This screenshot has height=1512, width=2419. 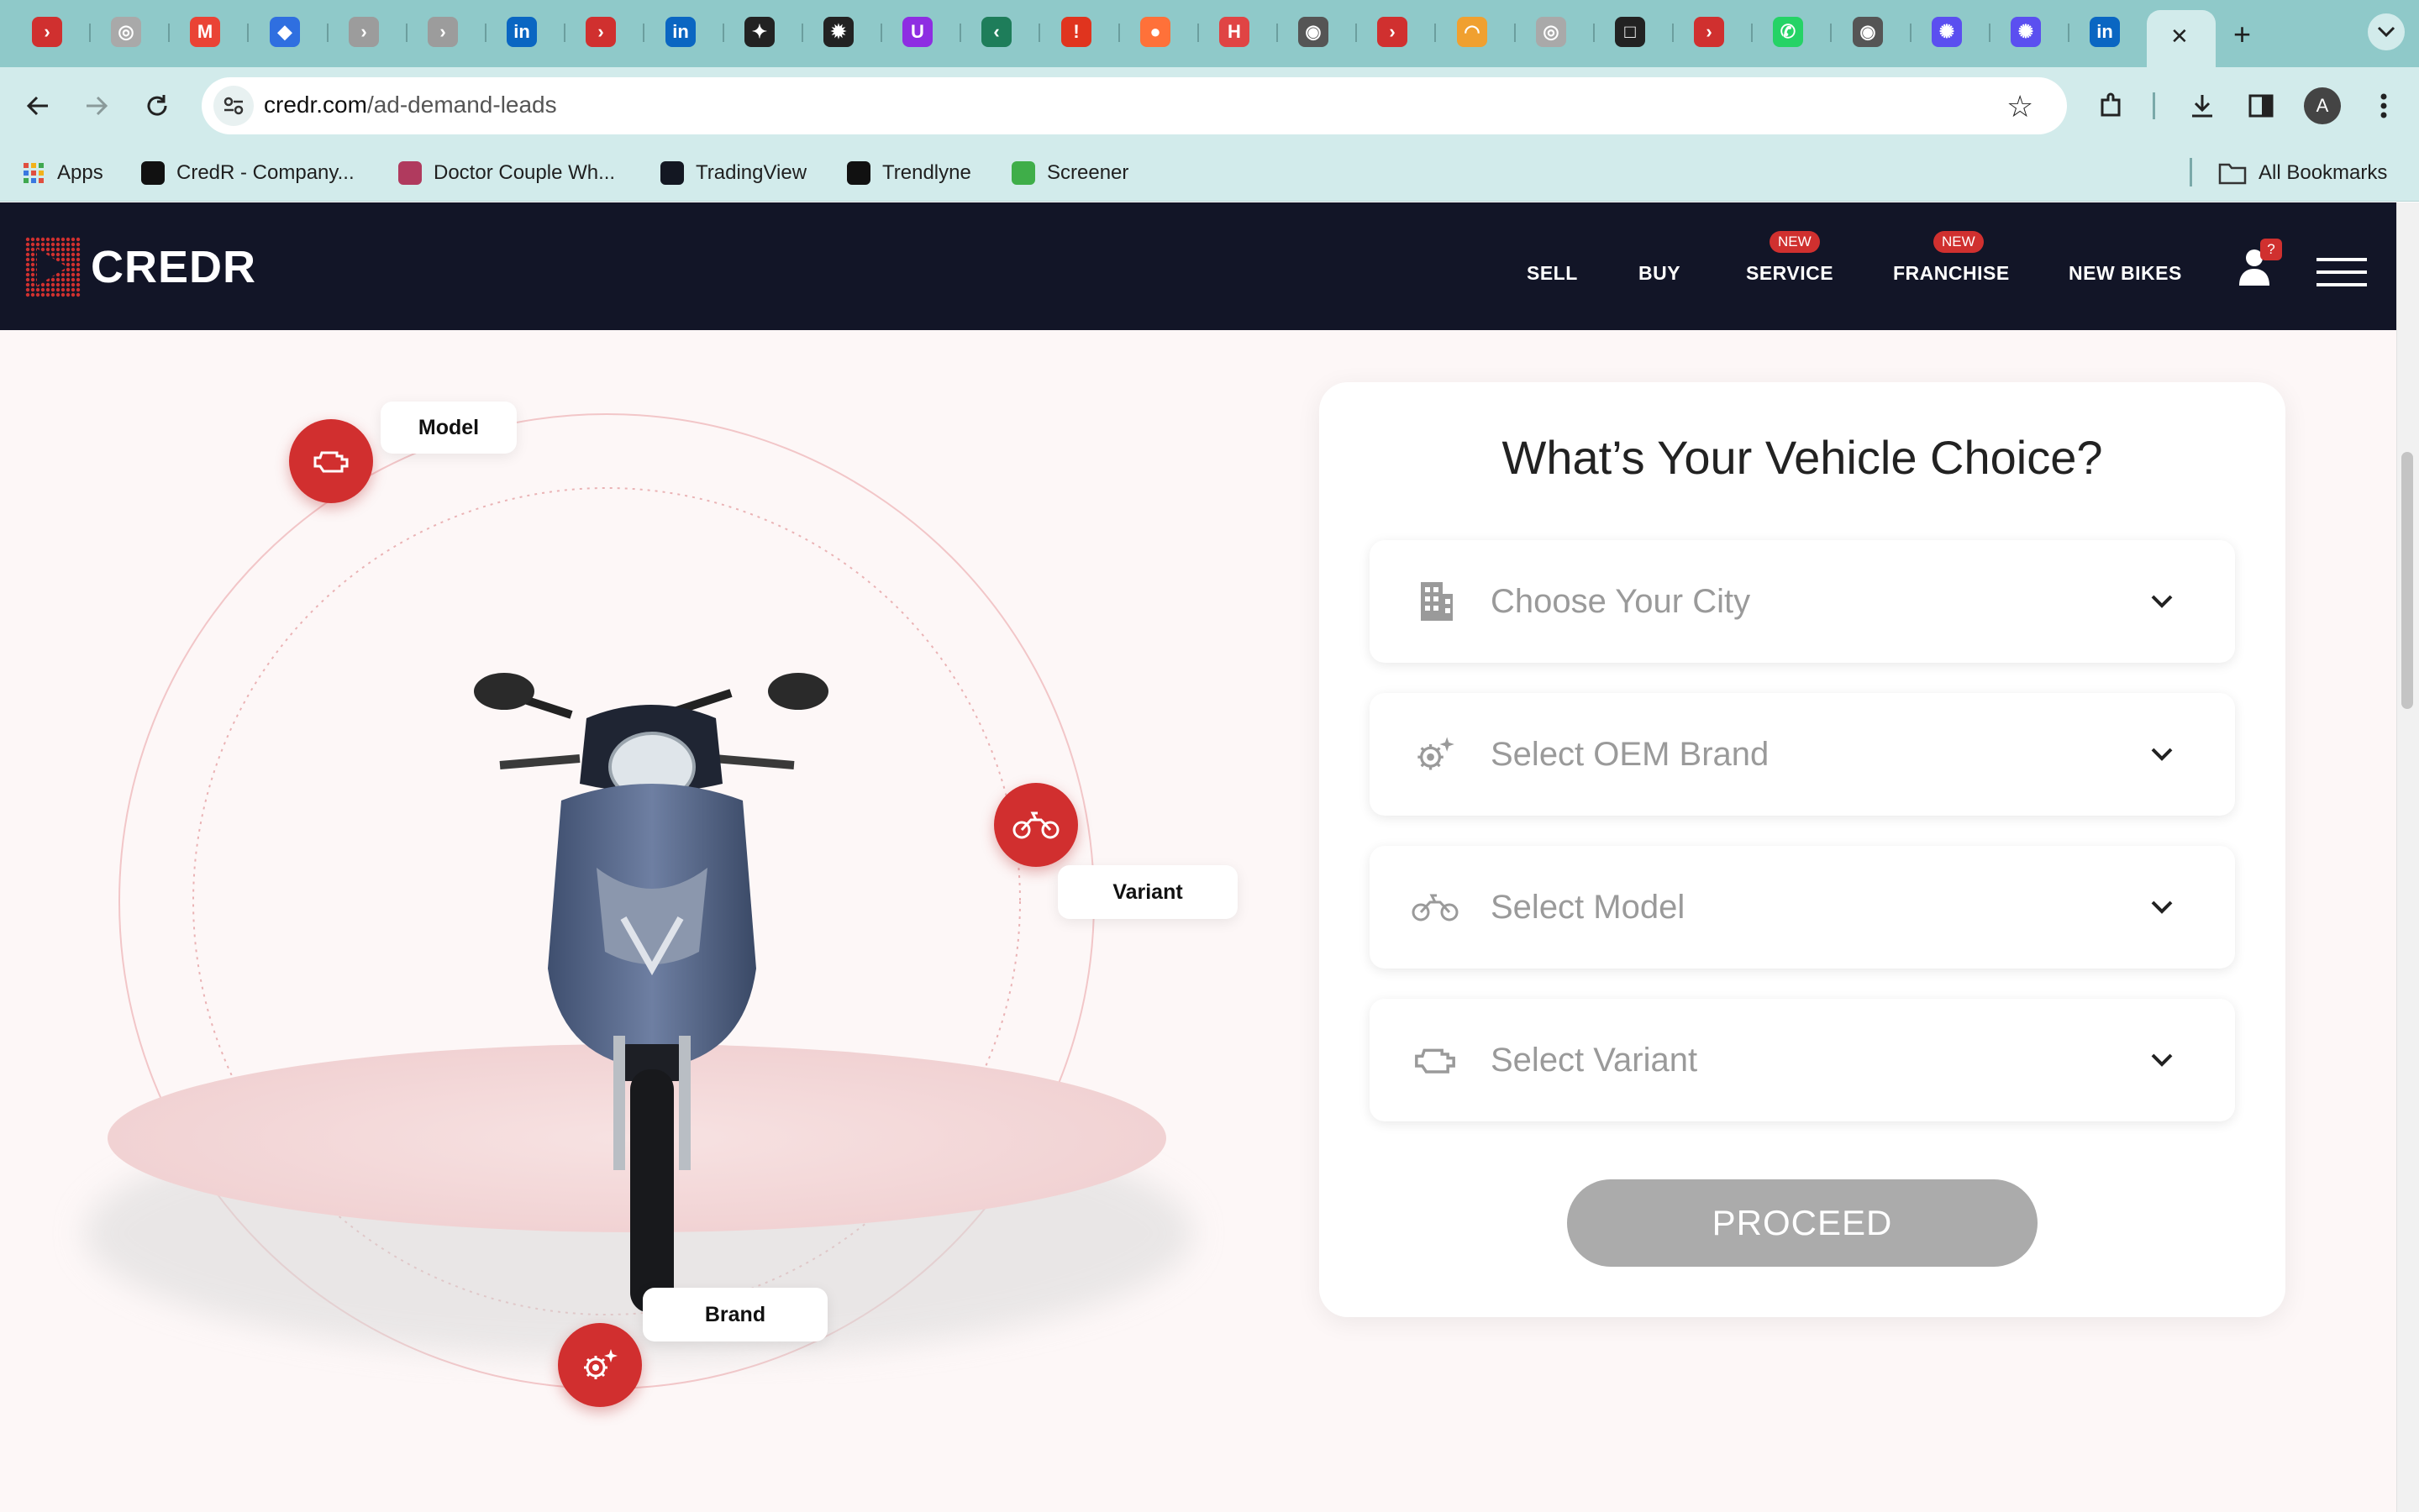 What do you see at coordinates (733, 173) in the screenshot?
I see `bookmark-item: TradingView` at bounding box center [733, 173].